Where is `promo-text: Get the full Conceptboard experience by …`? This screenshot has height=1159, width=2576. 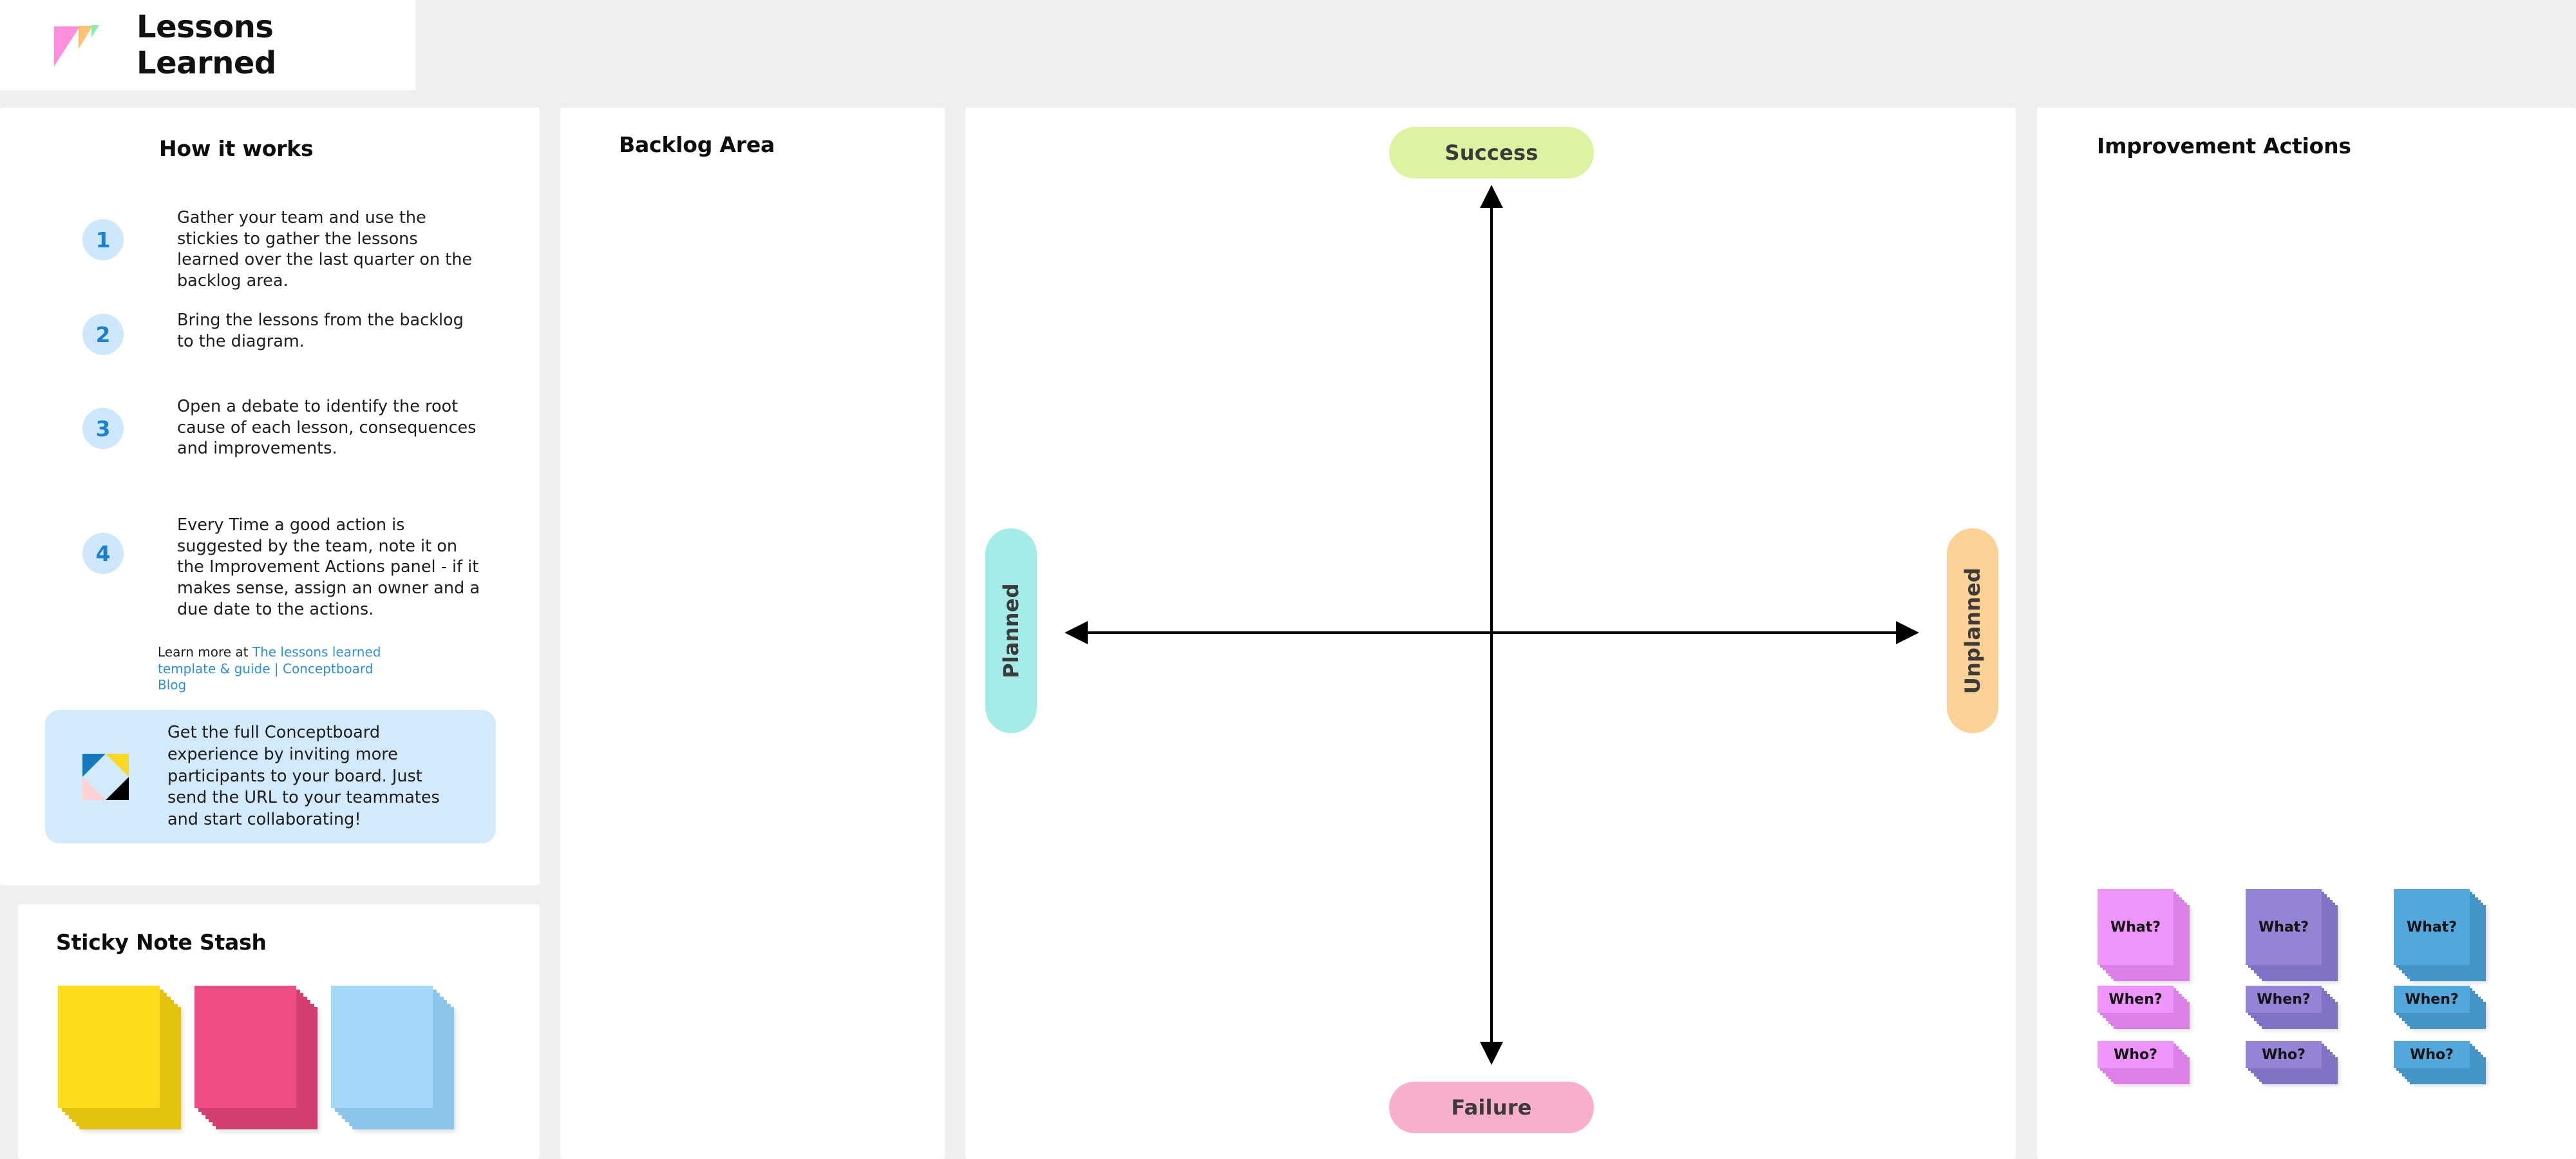
promo-text: Get the full Conceptboard experience by … is located at coordinates (303, 776).